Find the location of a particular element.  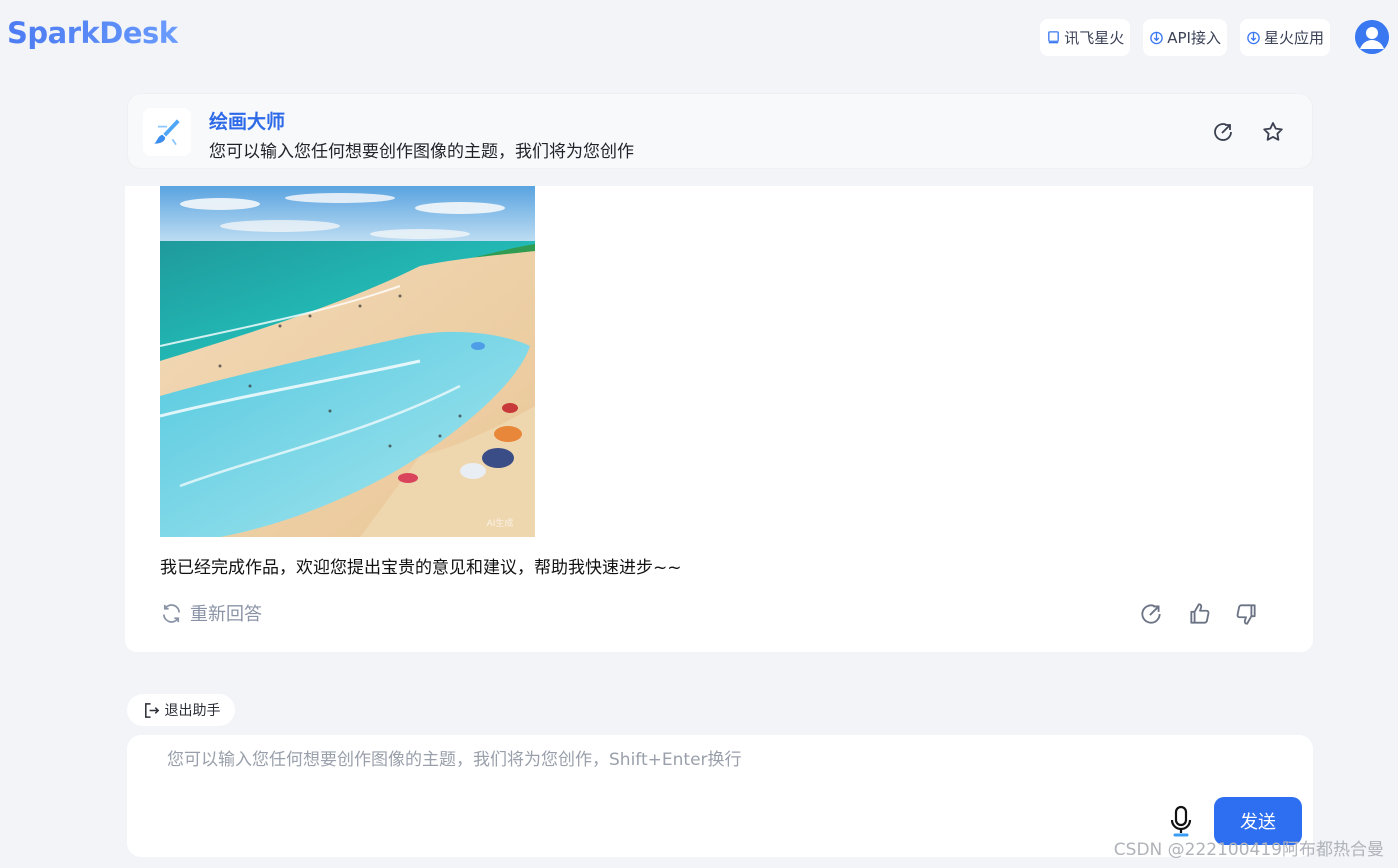

share-message-button is located at coordinates (1151, 614).